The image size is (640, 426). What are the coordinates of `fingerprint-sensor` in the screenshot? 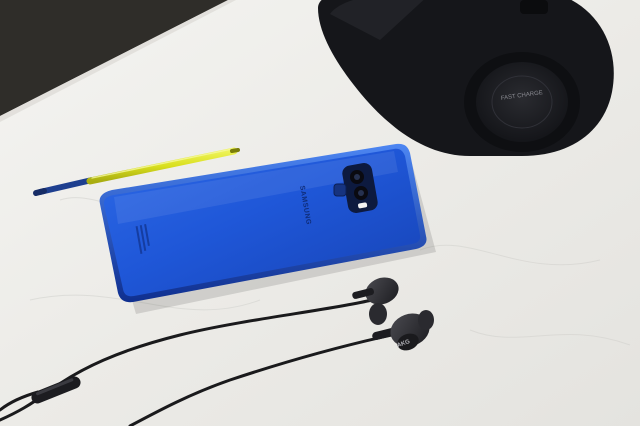 It's located at (340, 190).